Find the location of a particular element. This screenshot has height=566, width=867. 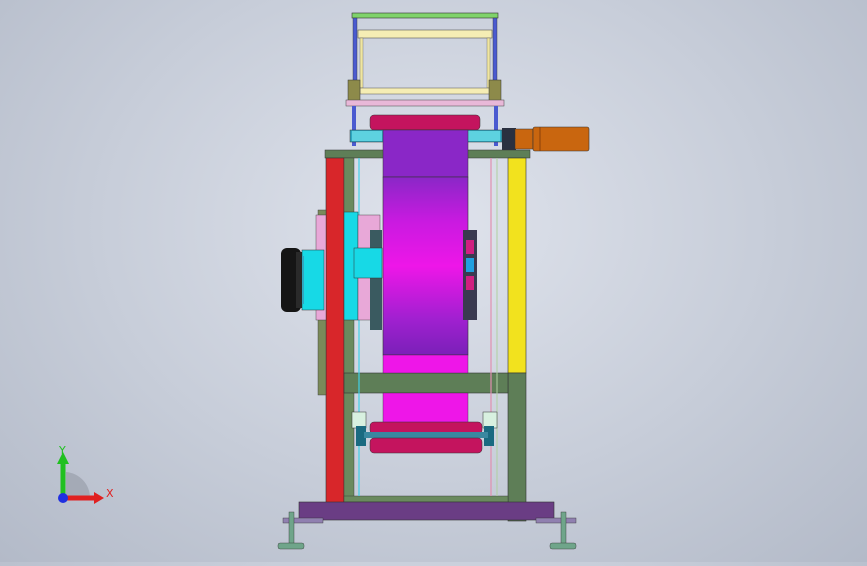

triad-plane-icon is located at coordinates (78, 485).